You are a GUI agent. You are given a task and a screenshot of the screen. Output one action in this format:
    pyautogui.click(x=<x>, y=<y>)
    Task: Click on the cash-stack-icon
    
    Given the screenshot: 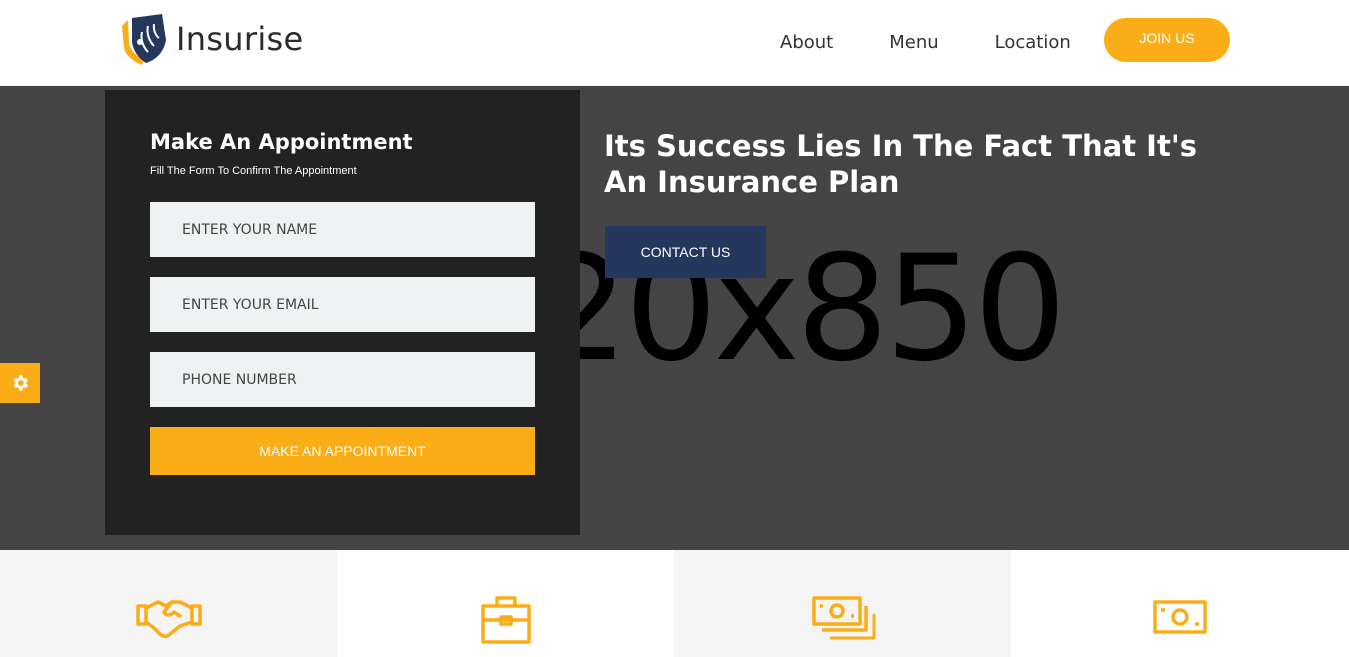 What is the action you would take?
    pyautogui.click(x=843, y=618)
    